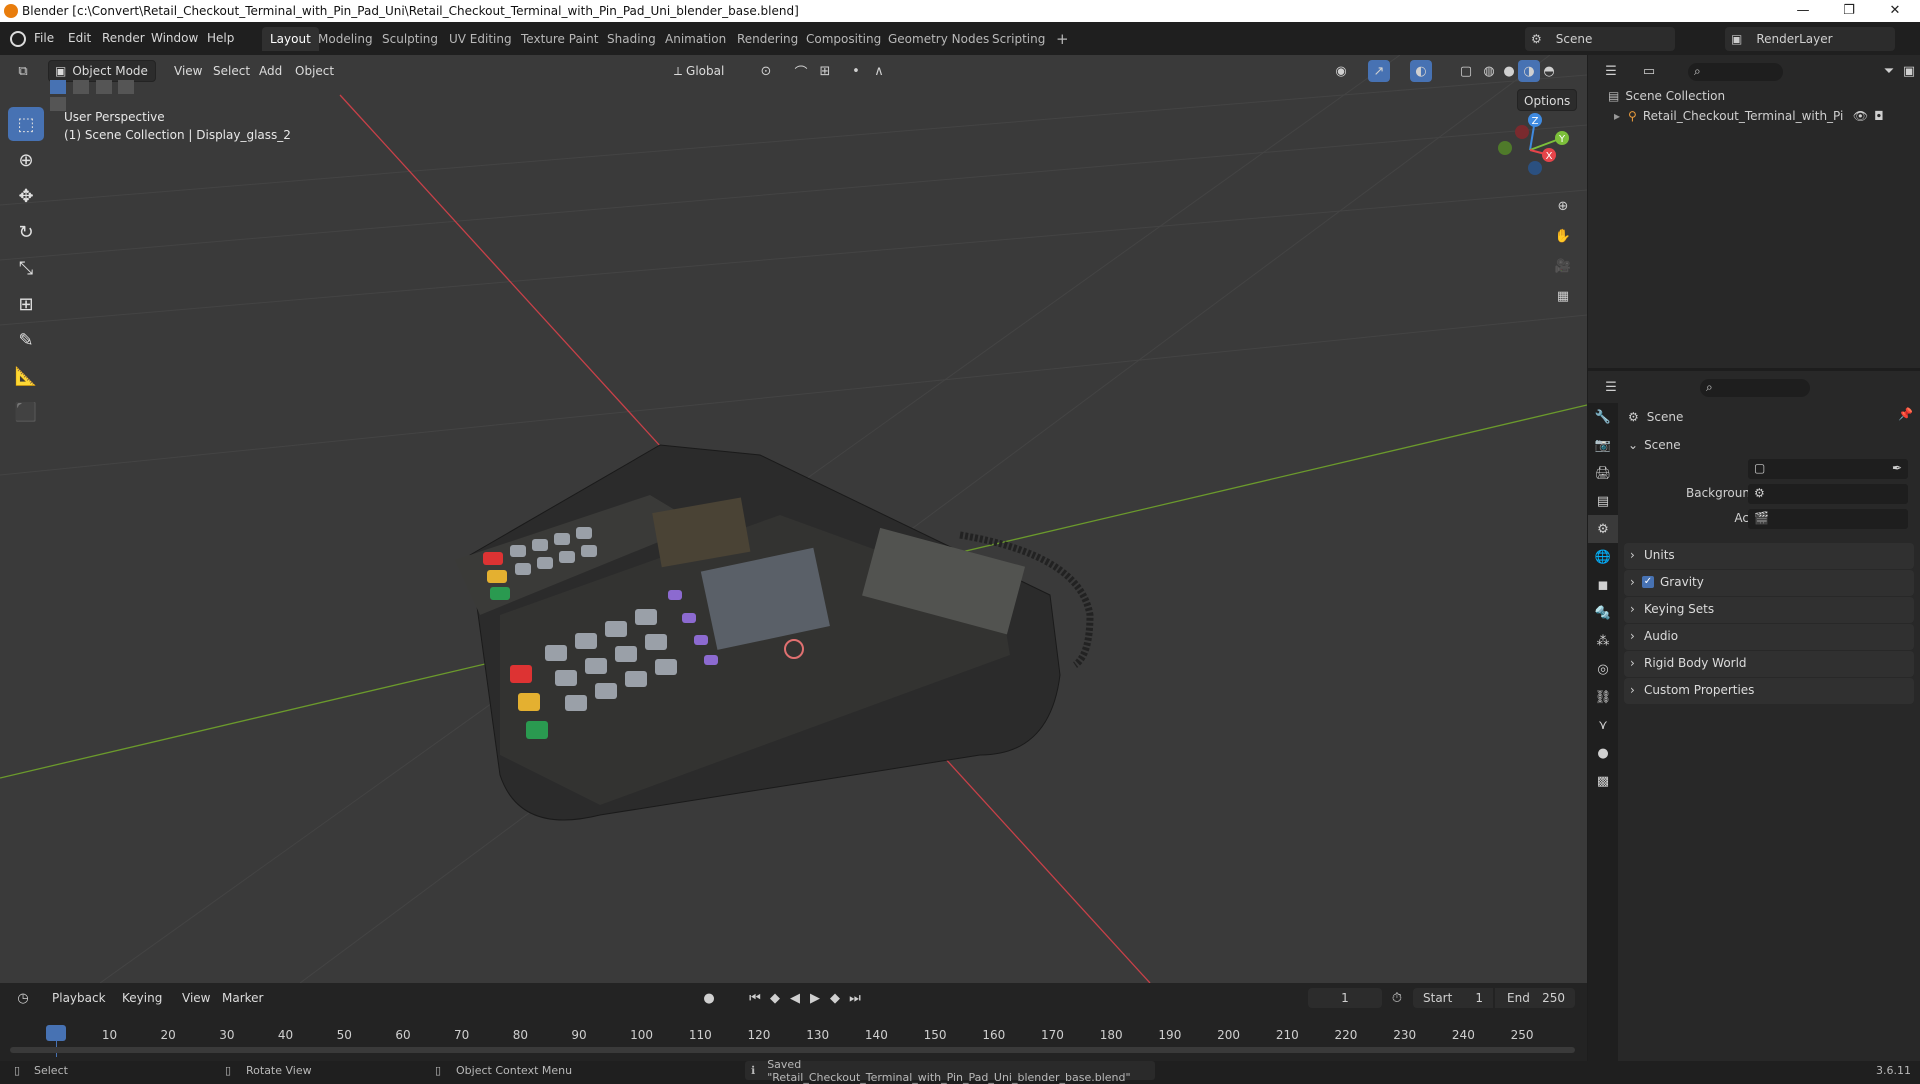 The image size is (1920, 1084). I want to click on object-props-tab-icon: ◼, so click(1603, 585).